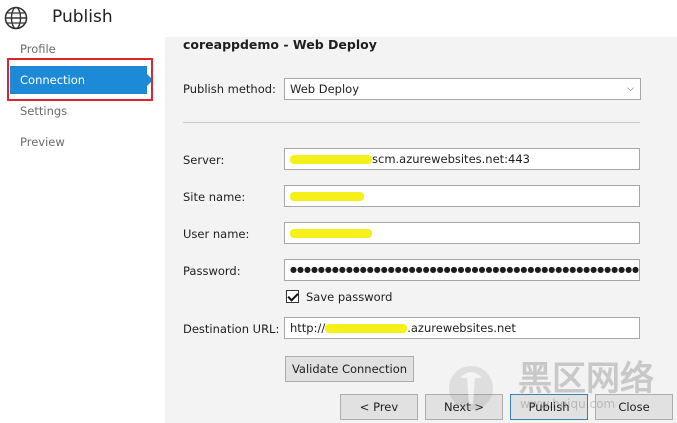  I want to click on divider, so click(411, 122).